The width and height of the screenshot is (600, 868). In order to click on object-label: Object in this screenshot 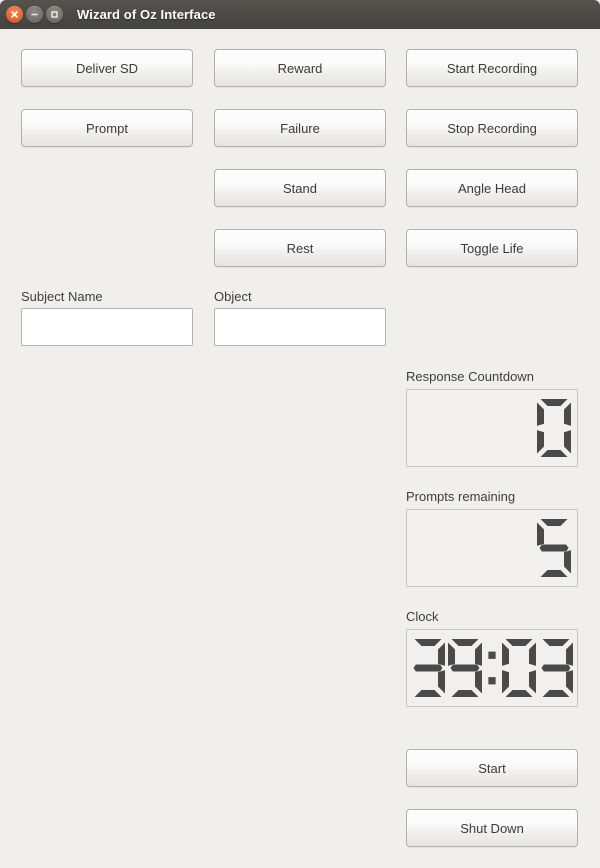, I will do `click(233, 296)`.